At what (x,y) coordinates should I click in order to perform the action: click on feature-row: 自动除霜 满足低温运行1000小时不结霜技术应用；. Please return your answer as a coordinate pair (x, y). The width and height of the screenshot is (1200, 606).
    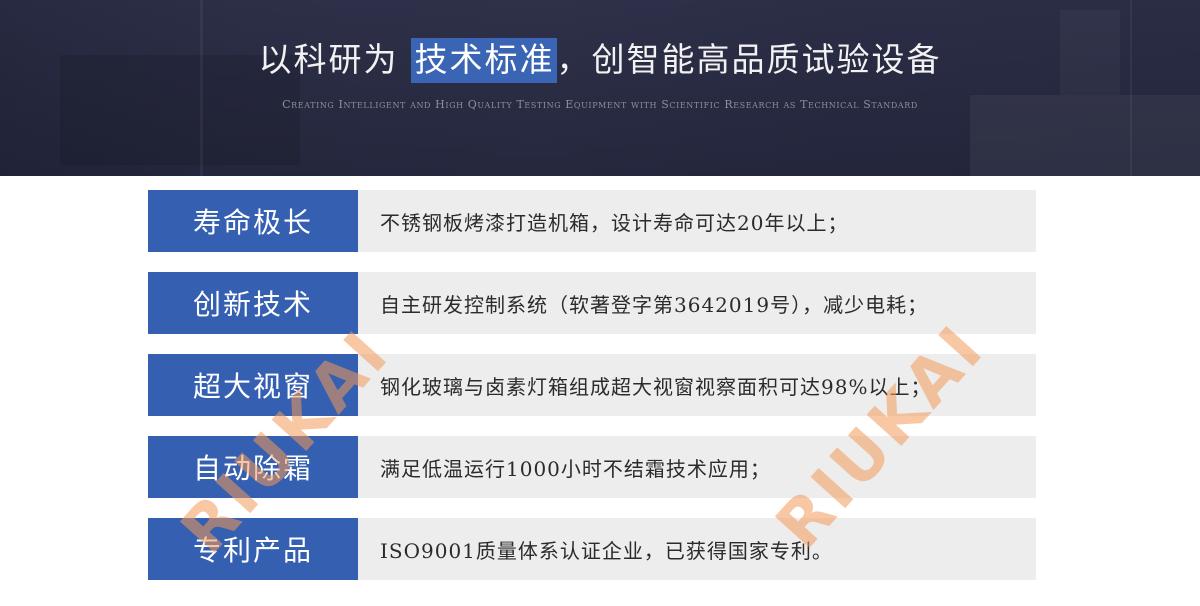
    Looking at the image, I should click on (592, 467).